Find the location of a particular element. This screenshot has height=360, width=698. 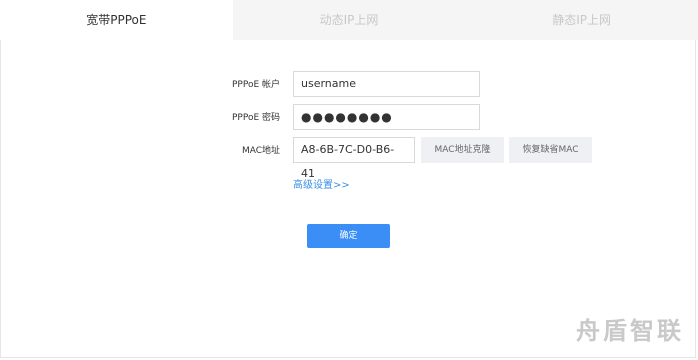

tab-dynamic-ip: 动态IP上网 is located at coordinates (349, 20).